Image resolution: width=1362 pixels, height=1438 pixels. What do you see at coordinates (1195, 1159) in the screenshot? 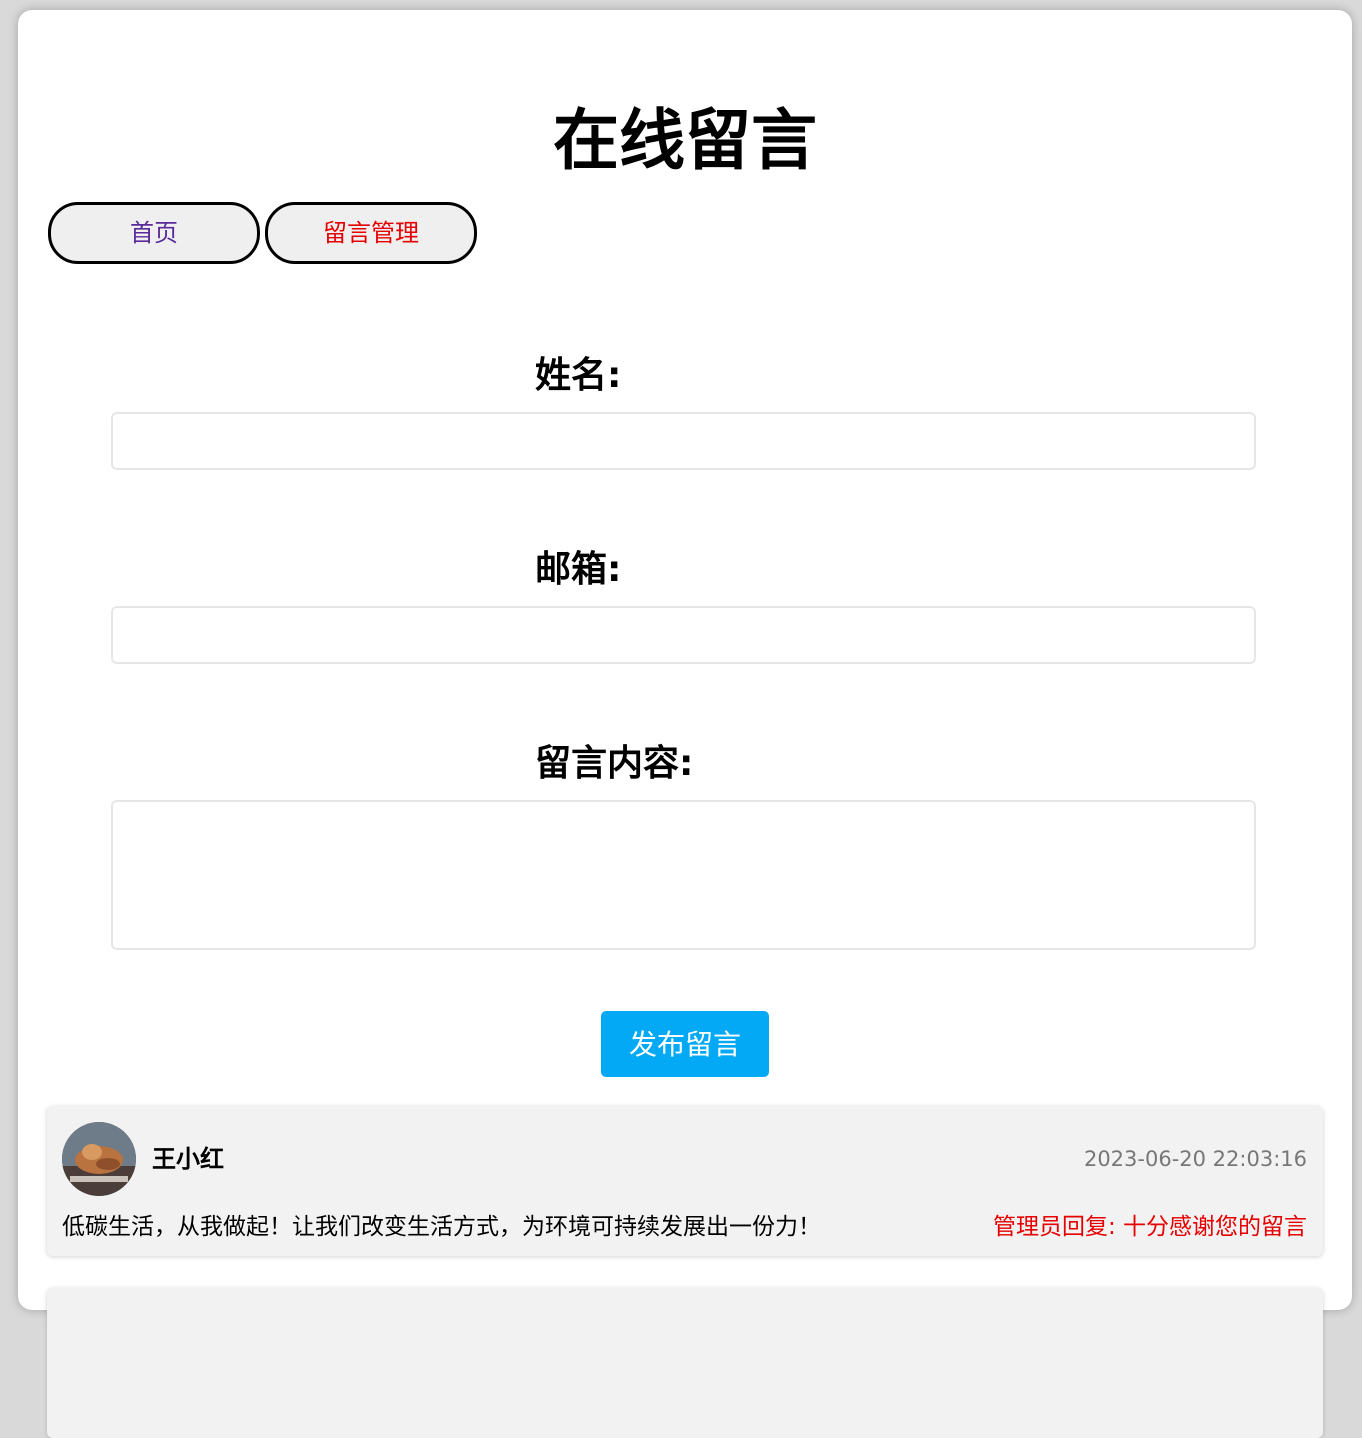
I see `message-time: 2023-06-20 22:03:16` at bounding box center [1195, 1159].